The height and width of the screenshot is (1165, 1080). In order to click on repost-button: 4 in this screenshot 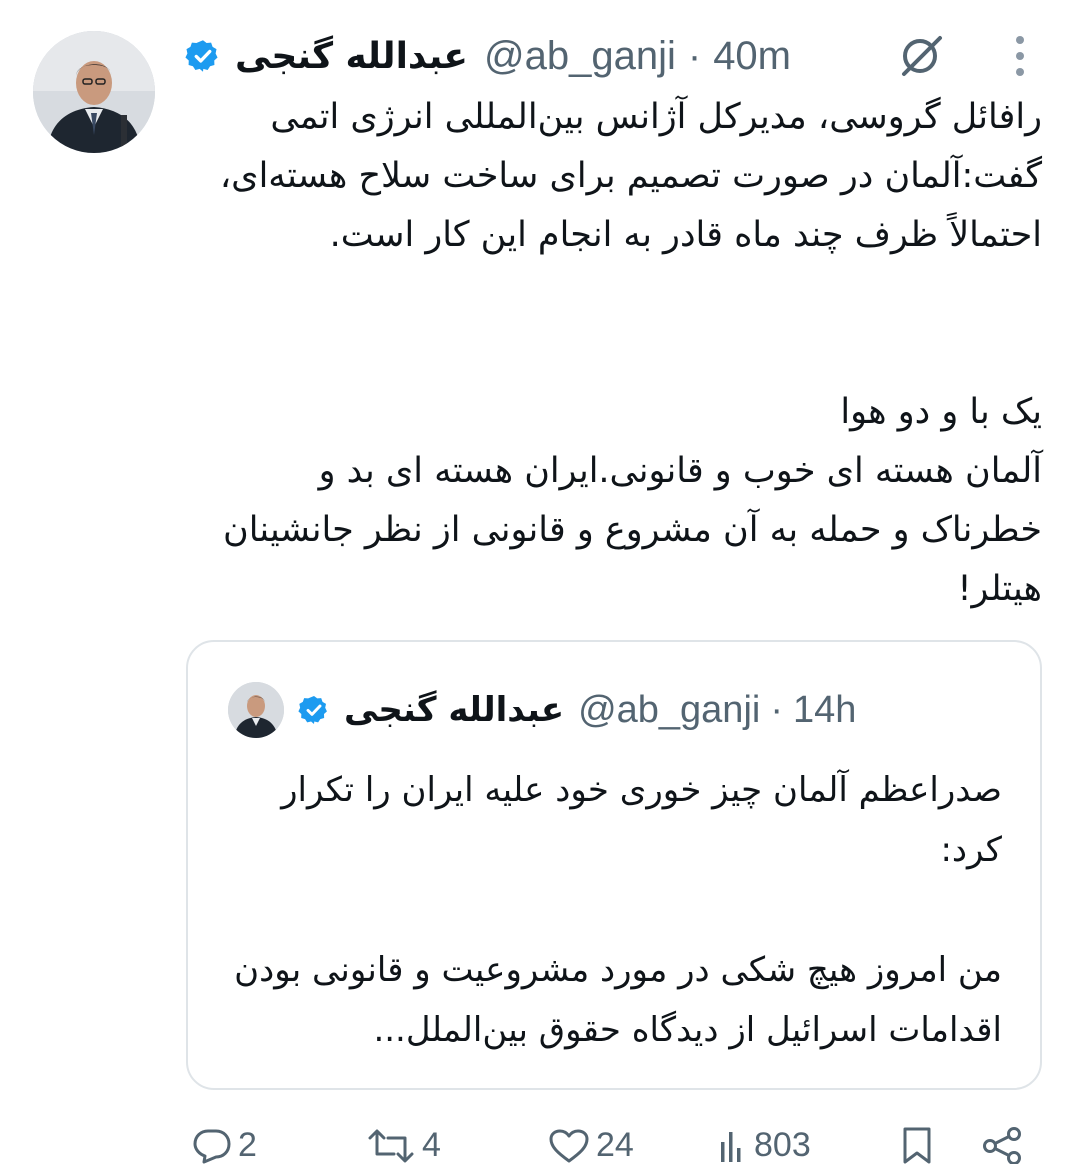, I will do `click(403, 1145)`.